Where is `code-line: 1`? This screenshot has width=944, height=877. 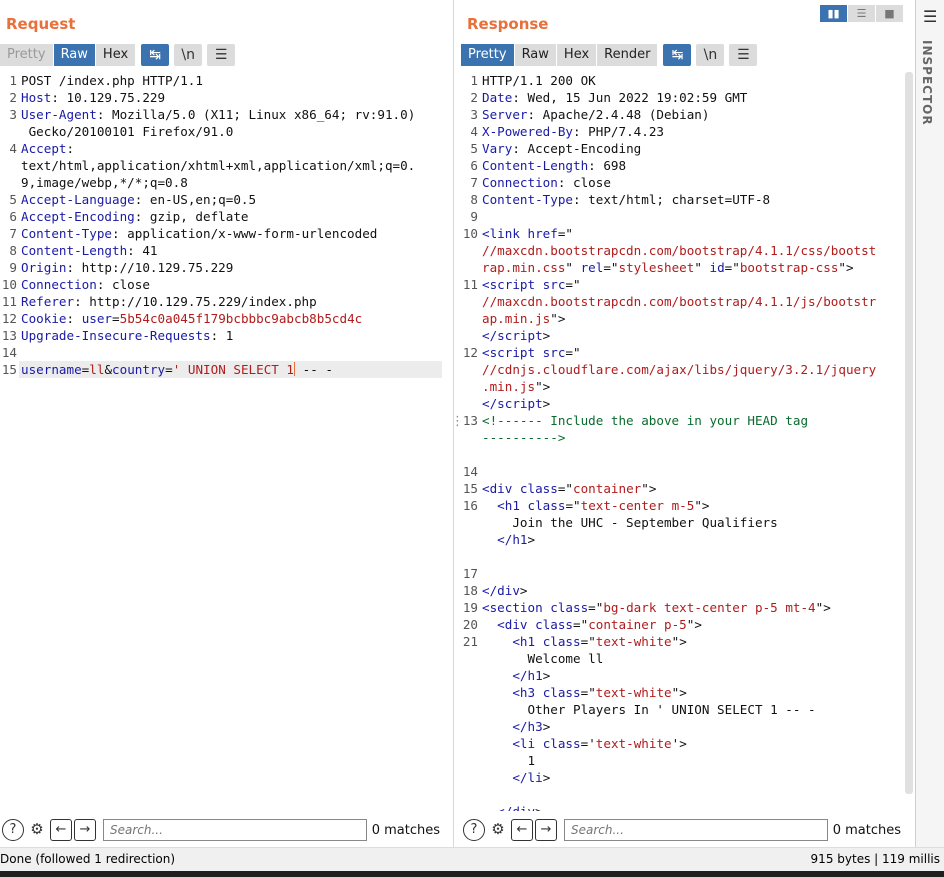 code-line: 1 is located at coordinates (508, 760).